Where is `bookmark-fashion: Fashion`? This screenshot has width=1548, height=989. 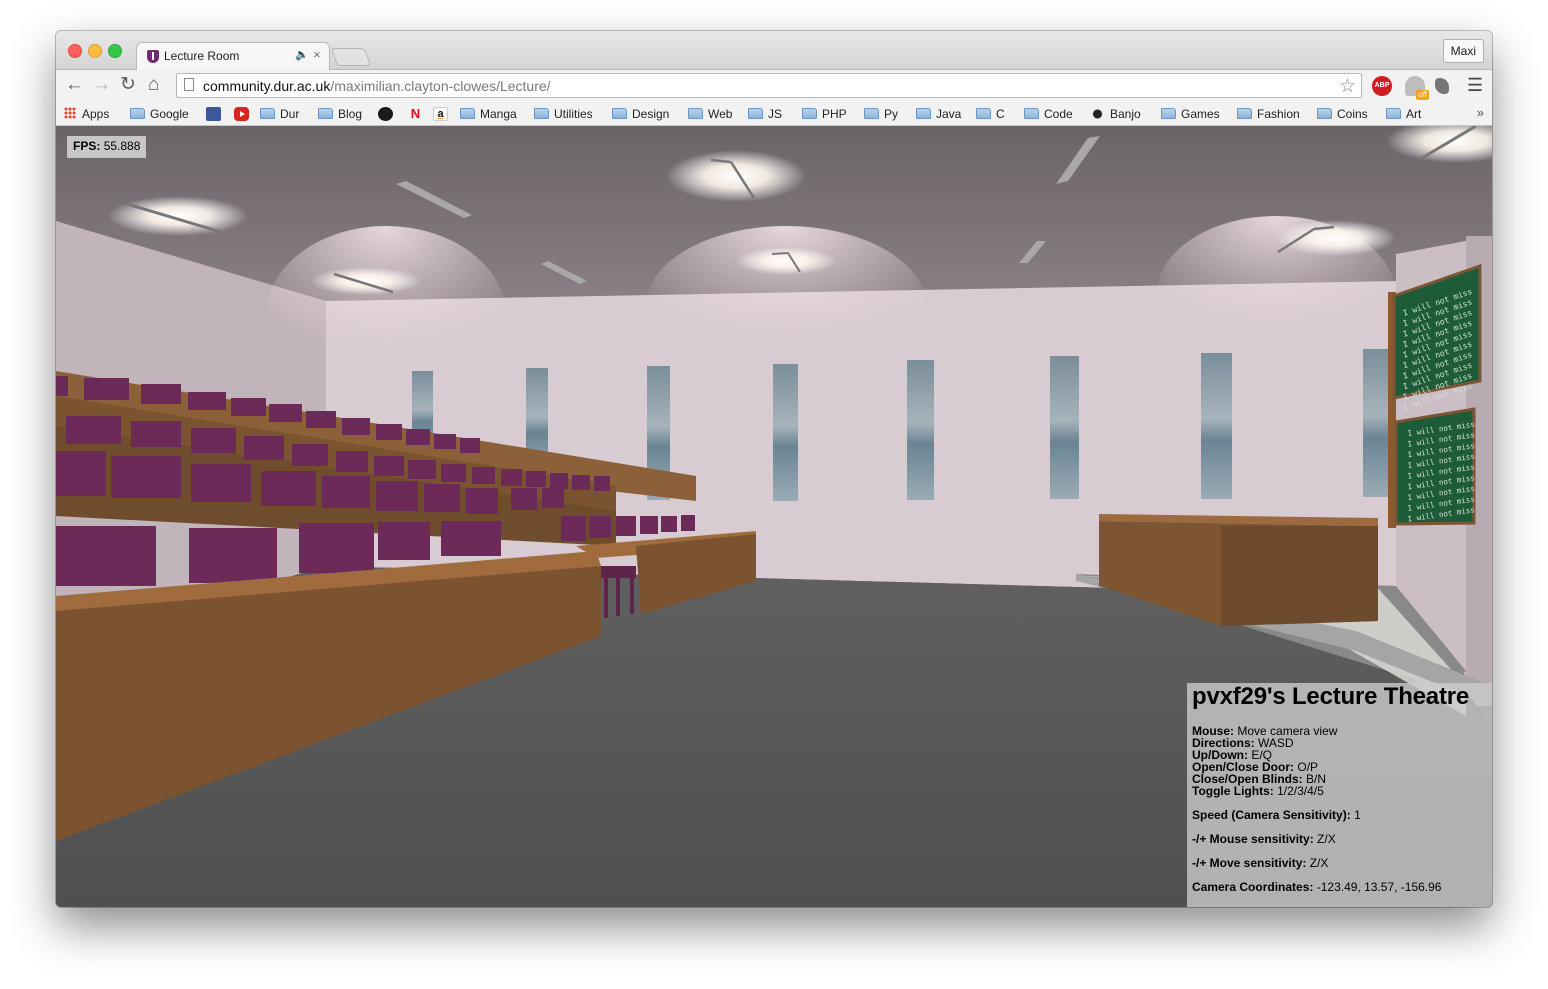
bookmark-fashion: Fashion is located at coordinates (1268, 114).